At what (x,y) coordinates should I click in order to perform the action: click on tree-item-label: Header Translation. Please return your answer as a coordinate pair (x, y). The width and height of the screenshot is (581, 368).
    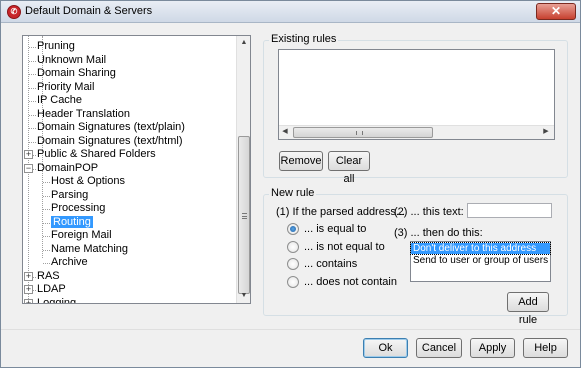
    Looking at the image, I should click on (83, 113).